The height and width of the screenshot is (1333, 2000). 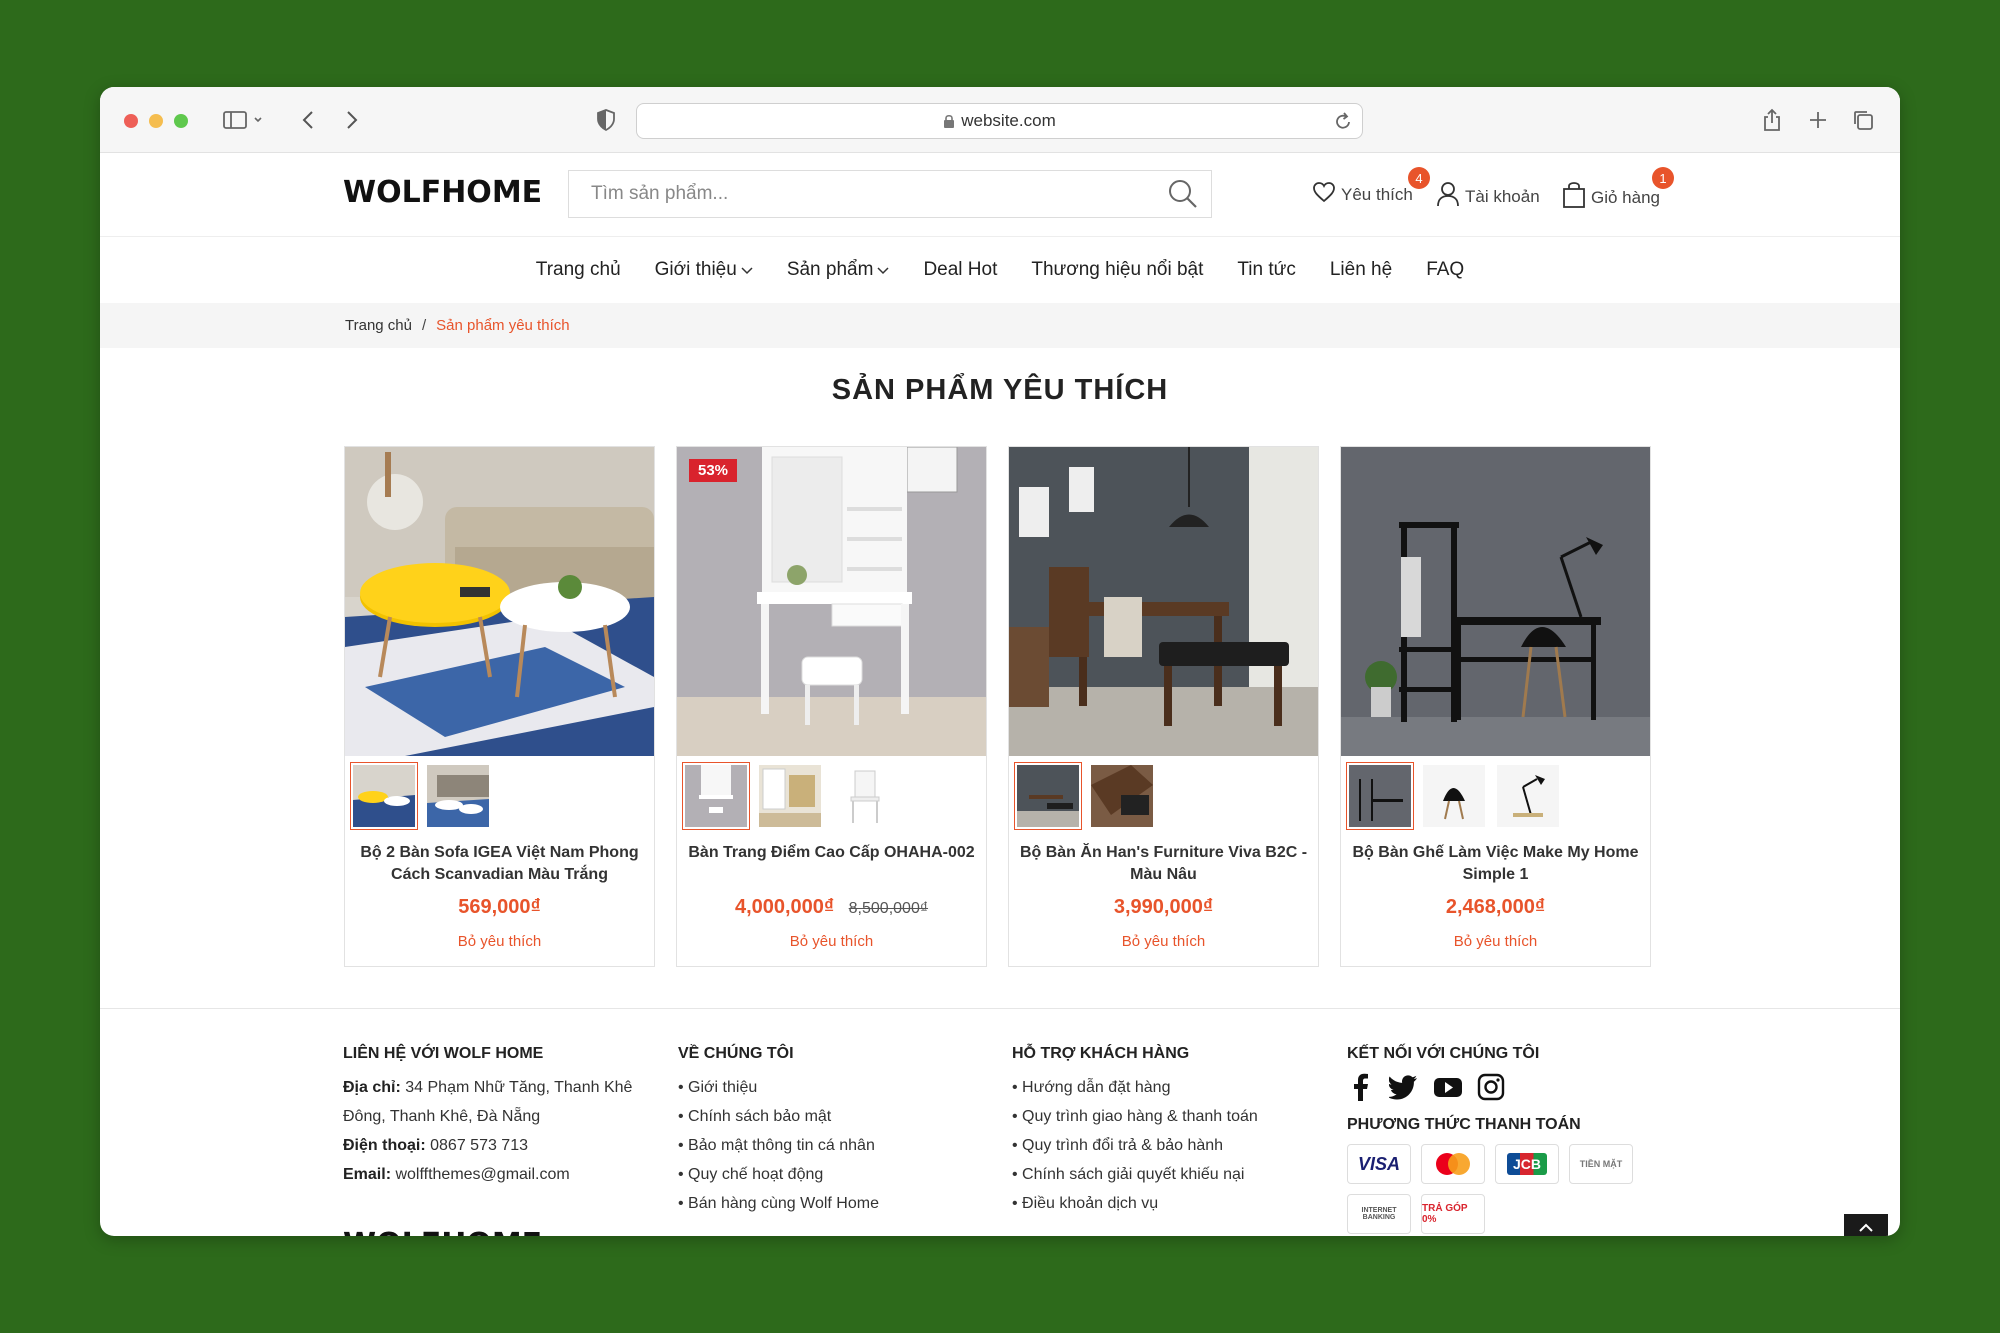 I want to click on chevron-down-icon, so click(x=883, y=270).